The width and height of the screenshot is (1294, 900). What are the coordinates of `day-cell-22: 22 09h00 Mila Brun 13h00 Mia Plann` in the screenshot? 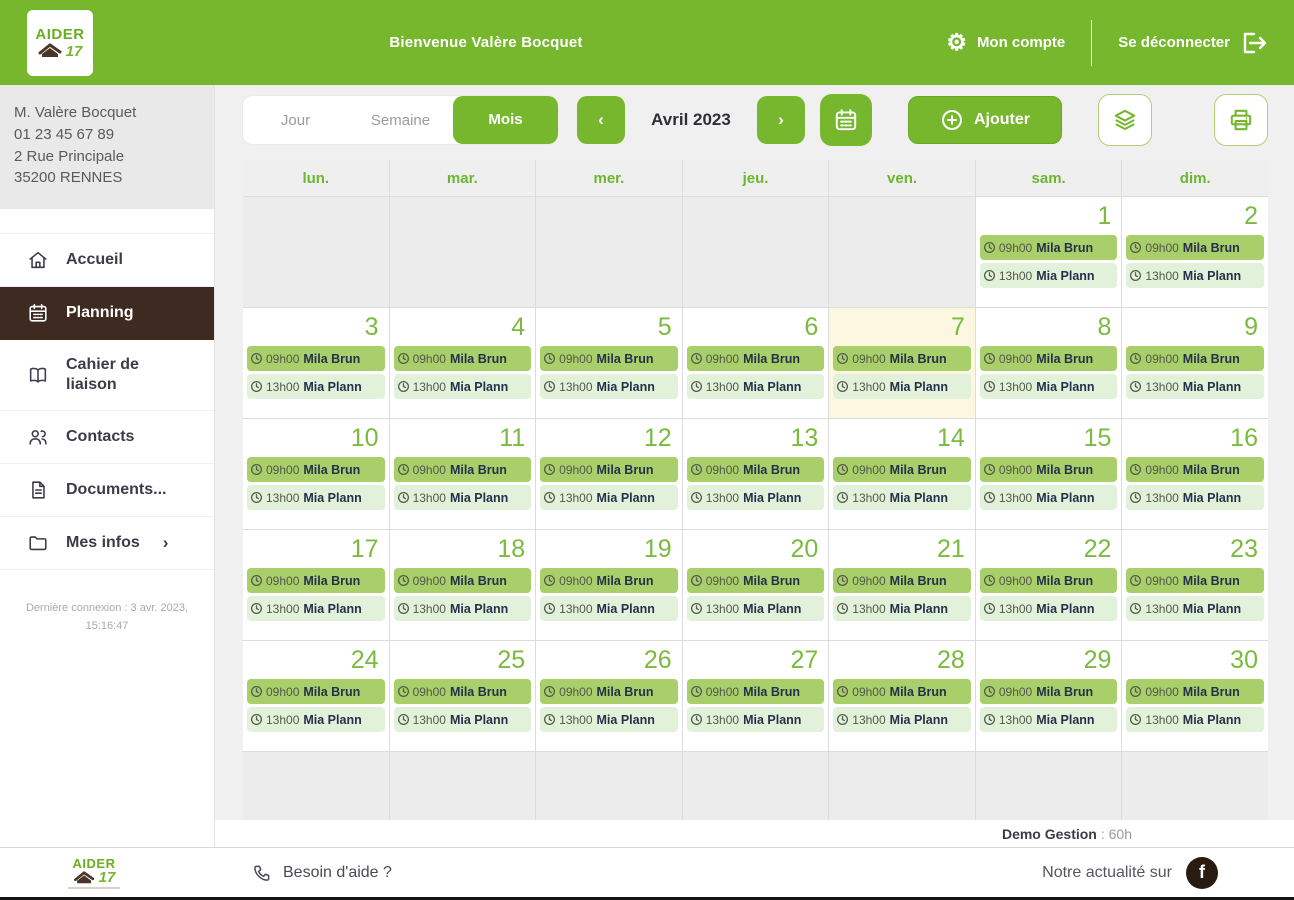 It's located at (1048, 585).